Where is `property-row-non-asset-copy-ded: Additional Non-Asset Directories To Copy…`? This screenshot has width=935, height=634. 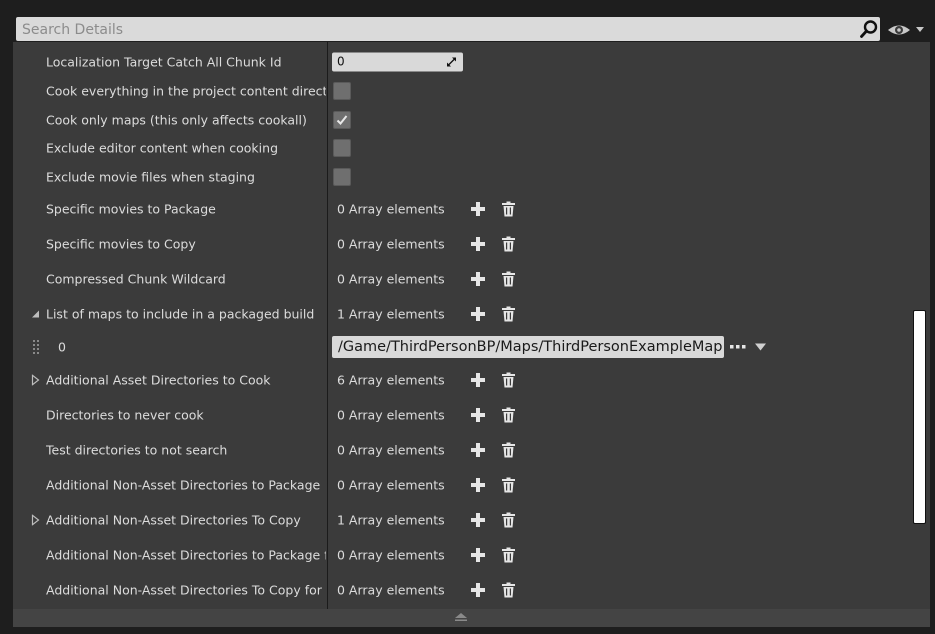 property-row-non-asset-copy-ded: Additional Non-Asset Directories To Copy… is located at coordinates (460, 589).